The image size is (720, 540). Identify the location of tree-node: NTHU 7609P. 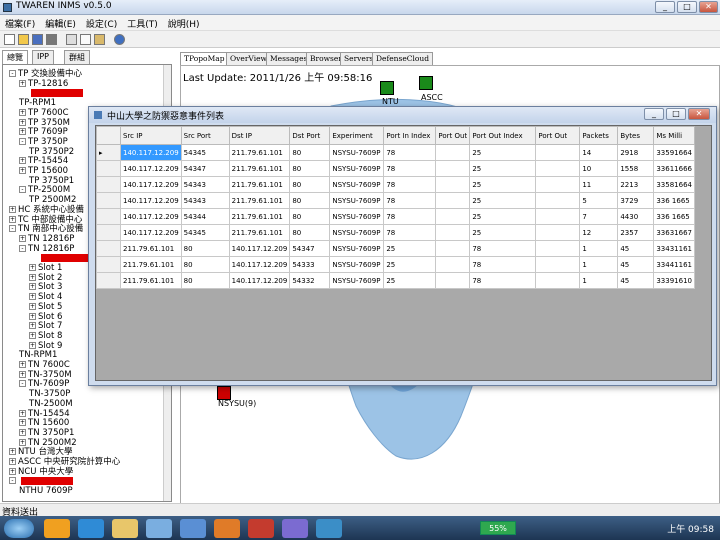
(46, 491).